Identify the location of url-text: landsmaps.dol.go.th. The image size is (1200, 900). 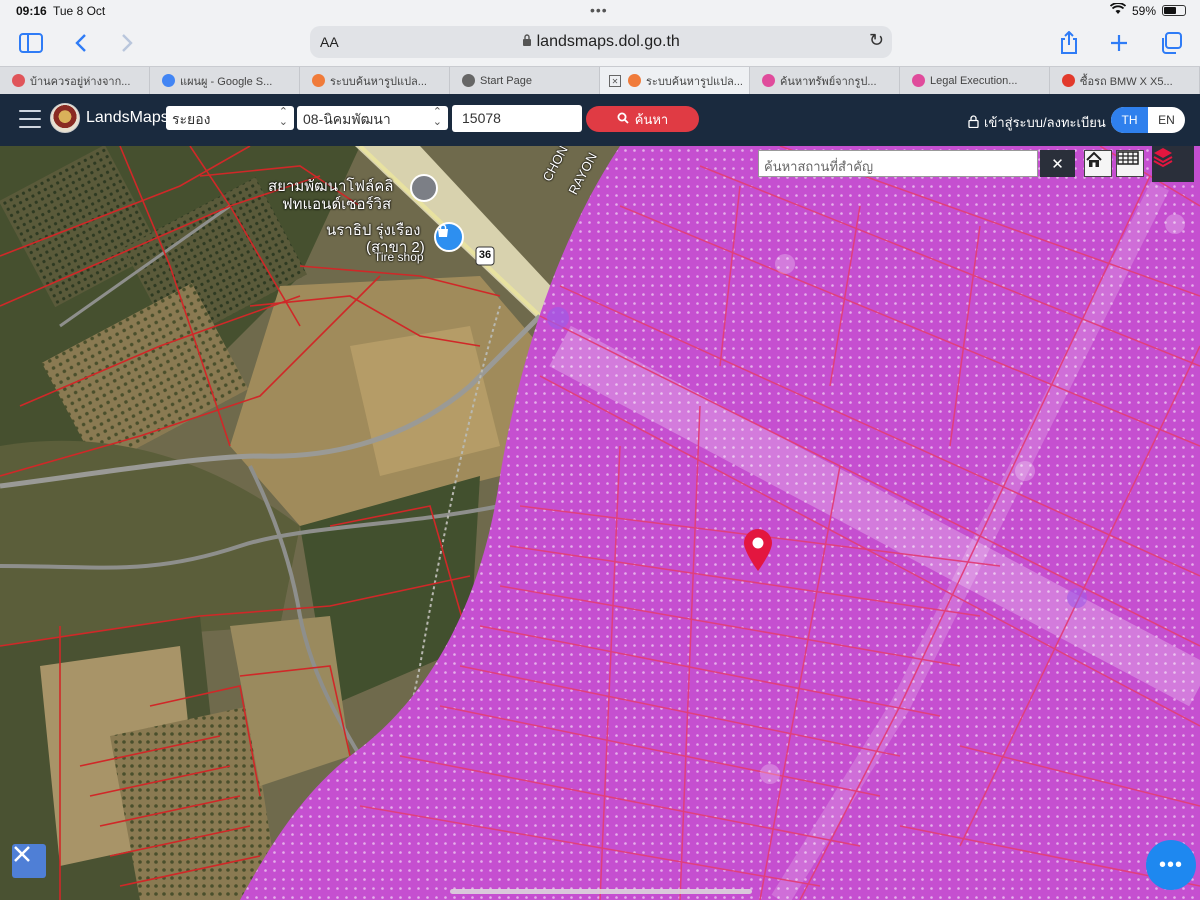
(601, 42).